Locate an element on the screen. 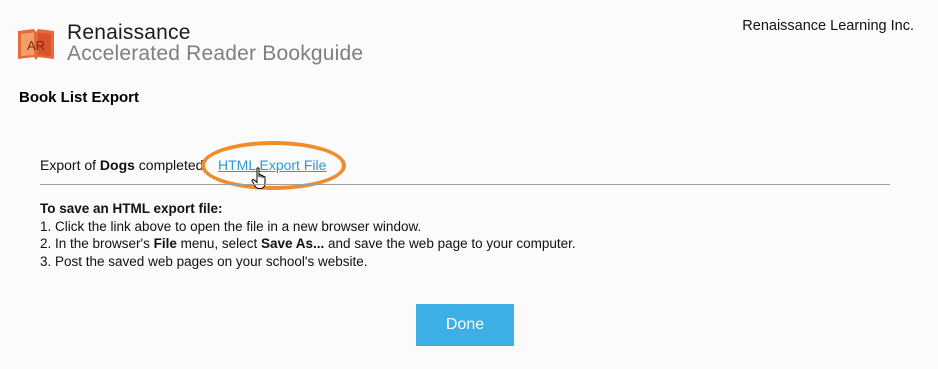  step2-text-e: and save the web page to your computer. is located at coordinates (450, 243).